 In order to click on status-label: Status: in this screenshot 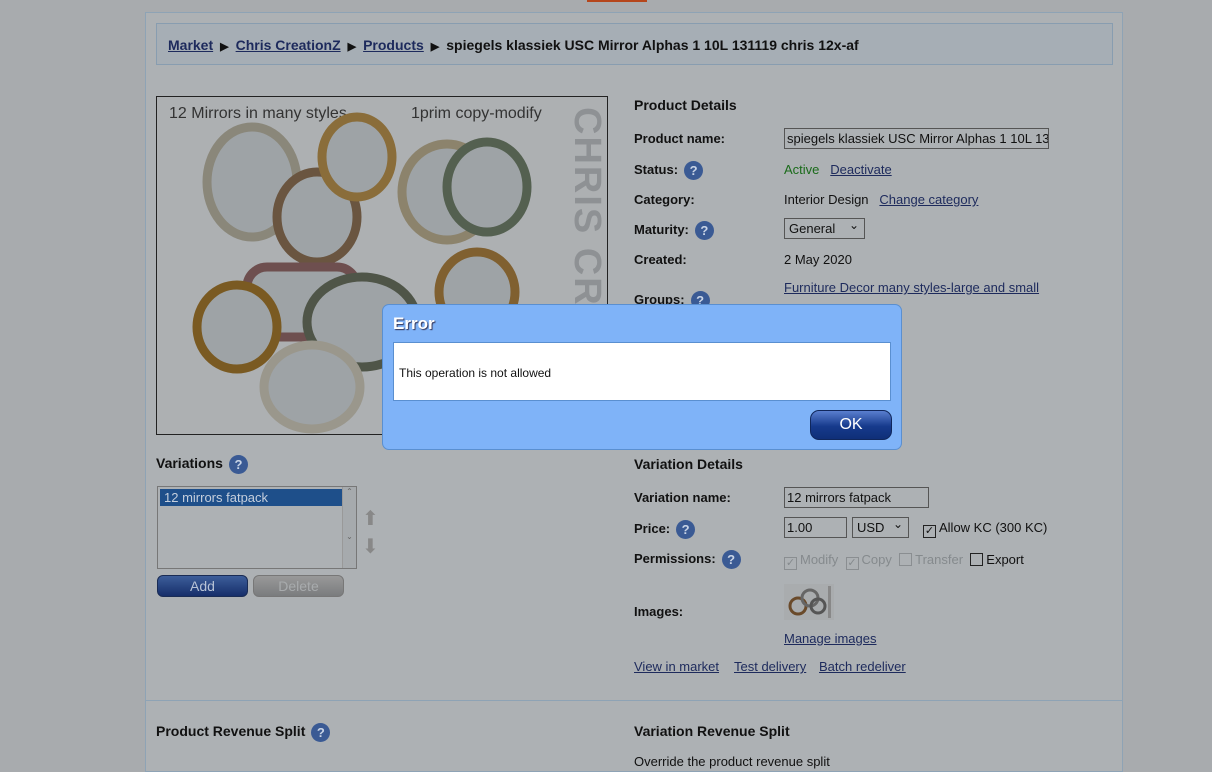, I will do `click(656, 169)`.